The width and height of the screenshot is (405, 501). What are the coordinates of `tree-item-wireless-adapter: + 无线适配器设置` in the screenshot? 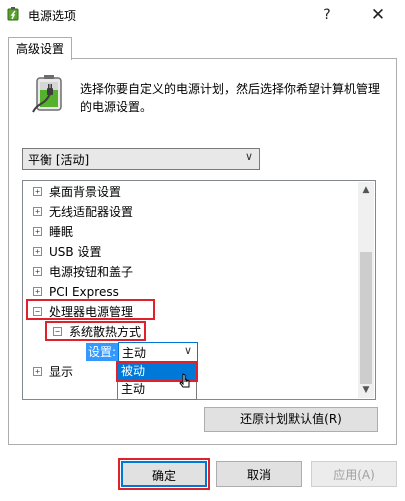 It's located at (83, 212).